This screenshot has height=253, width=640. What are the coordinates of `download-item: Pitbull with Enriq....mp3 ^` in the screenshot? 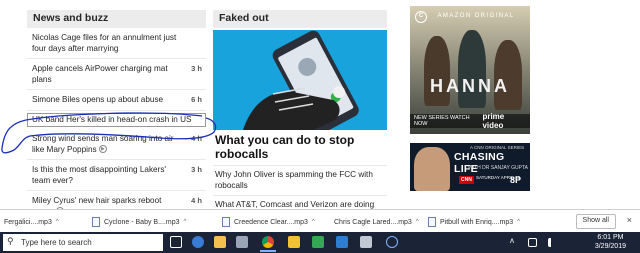 It's located at (474, 222).